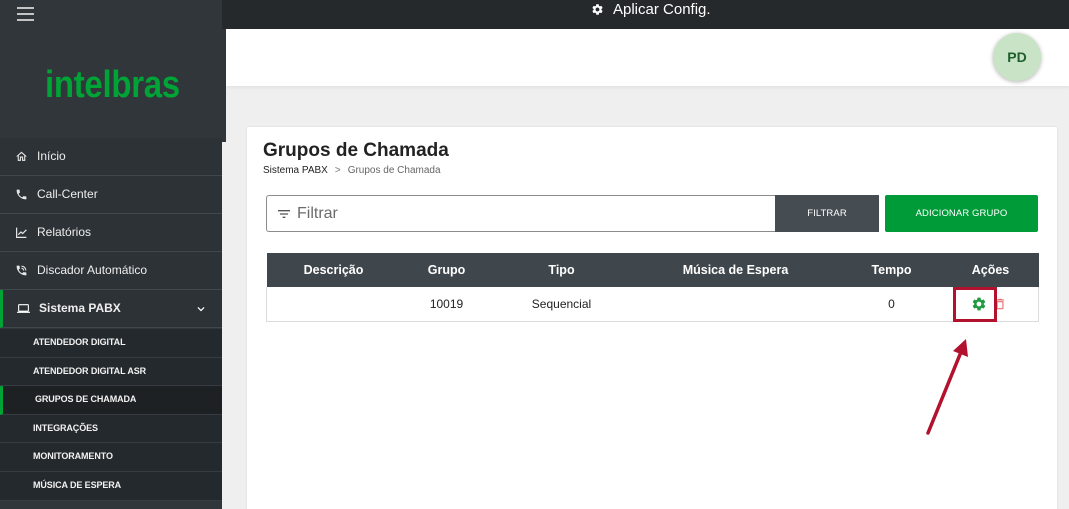 The image size is (1069, 509). Describe the element at coordinates (990, 270) in the screenshot. I see `column-header-acoes: Ações` at that location.